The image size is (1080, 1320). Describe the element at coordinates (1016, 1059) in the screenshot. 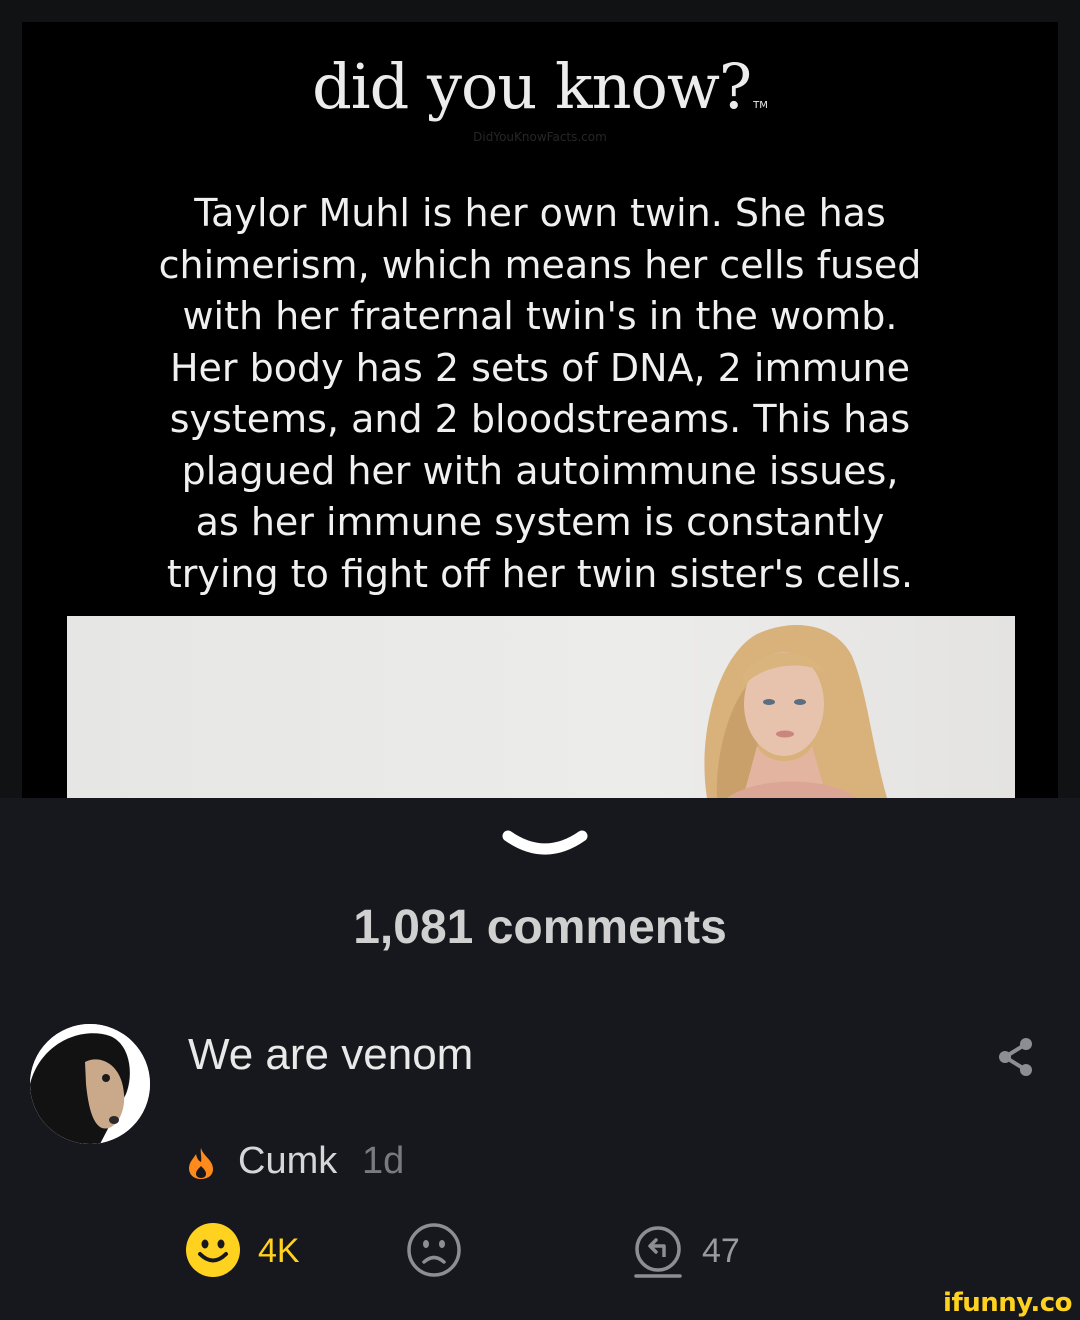

I see `share-icon` at that location.